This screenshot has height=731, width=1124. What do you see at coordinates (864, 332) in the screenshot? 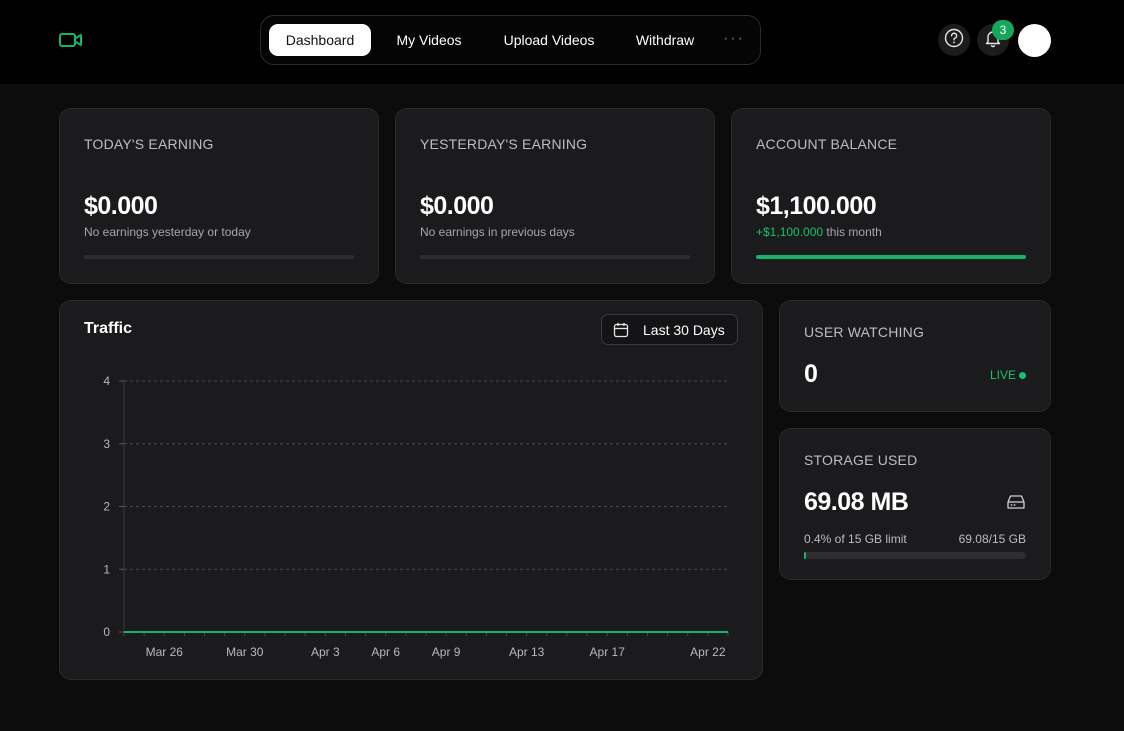
I see `card-label: USER WATCHING` at bounding box center [864, 332].